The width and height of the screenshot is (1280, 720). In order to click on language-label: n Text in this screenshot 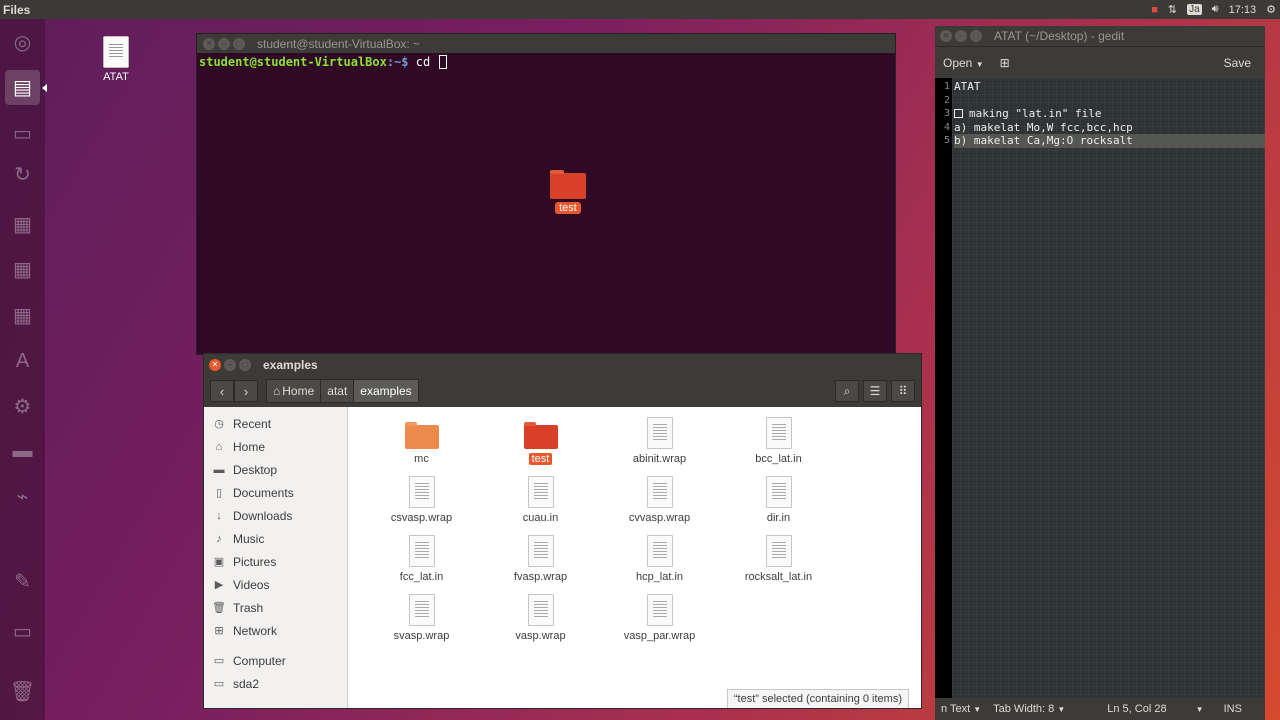, I will do `click(956, 709)`.